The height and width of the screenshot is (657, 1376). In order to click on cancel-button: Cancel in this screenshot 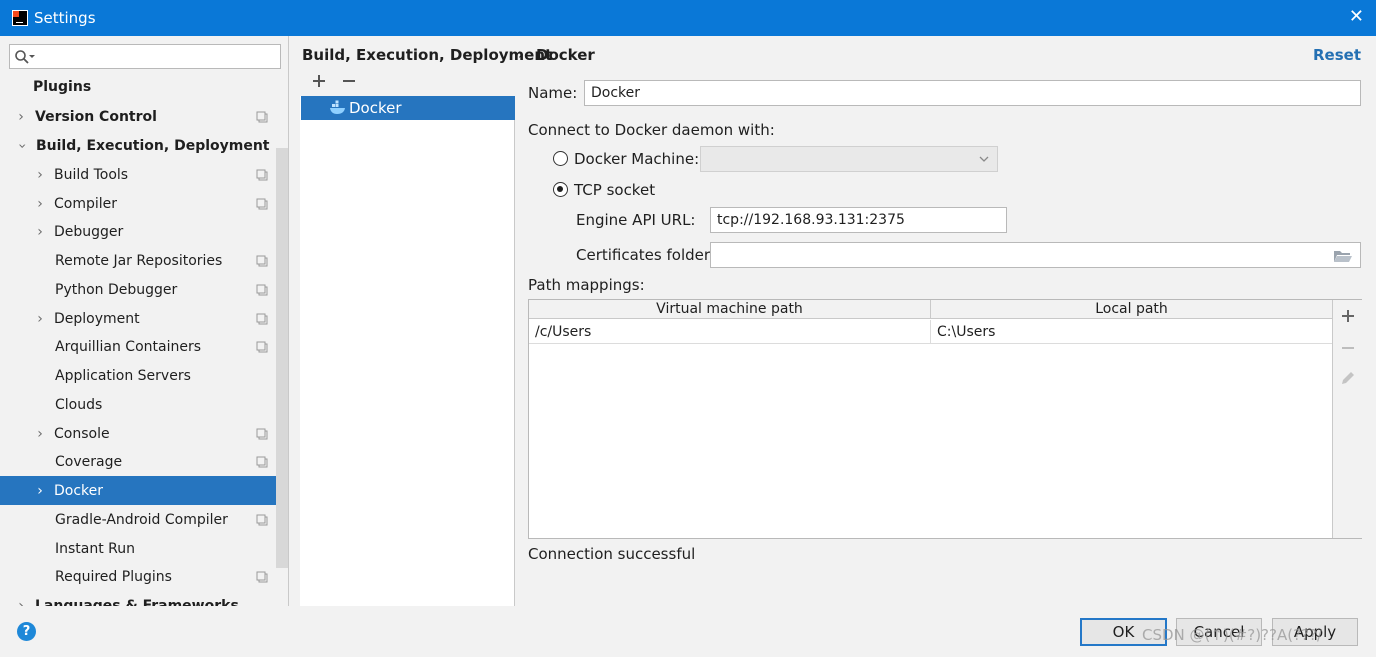, I will do `click(1219, 632)`.